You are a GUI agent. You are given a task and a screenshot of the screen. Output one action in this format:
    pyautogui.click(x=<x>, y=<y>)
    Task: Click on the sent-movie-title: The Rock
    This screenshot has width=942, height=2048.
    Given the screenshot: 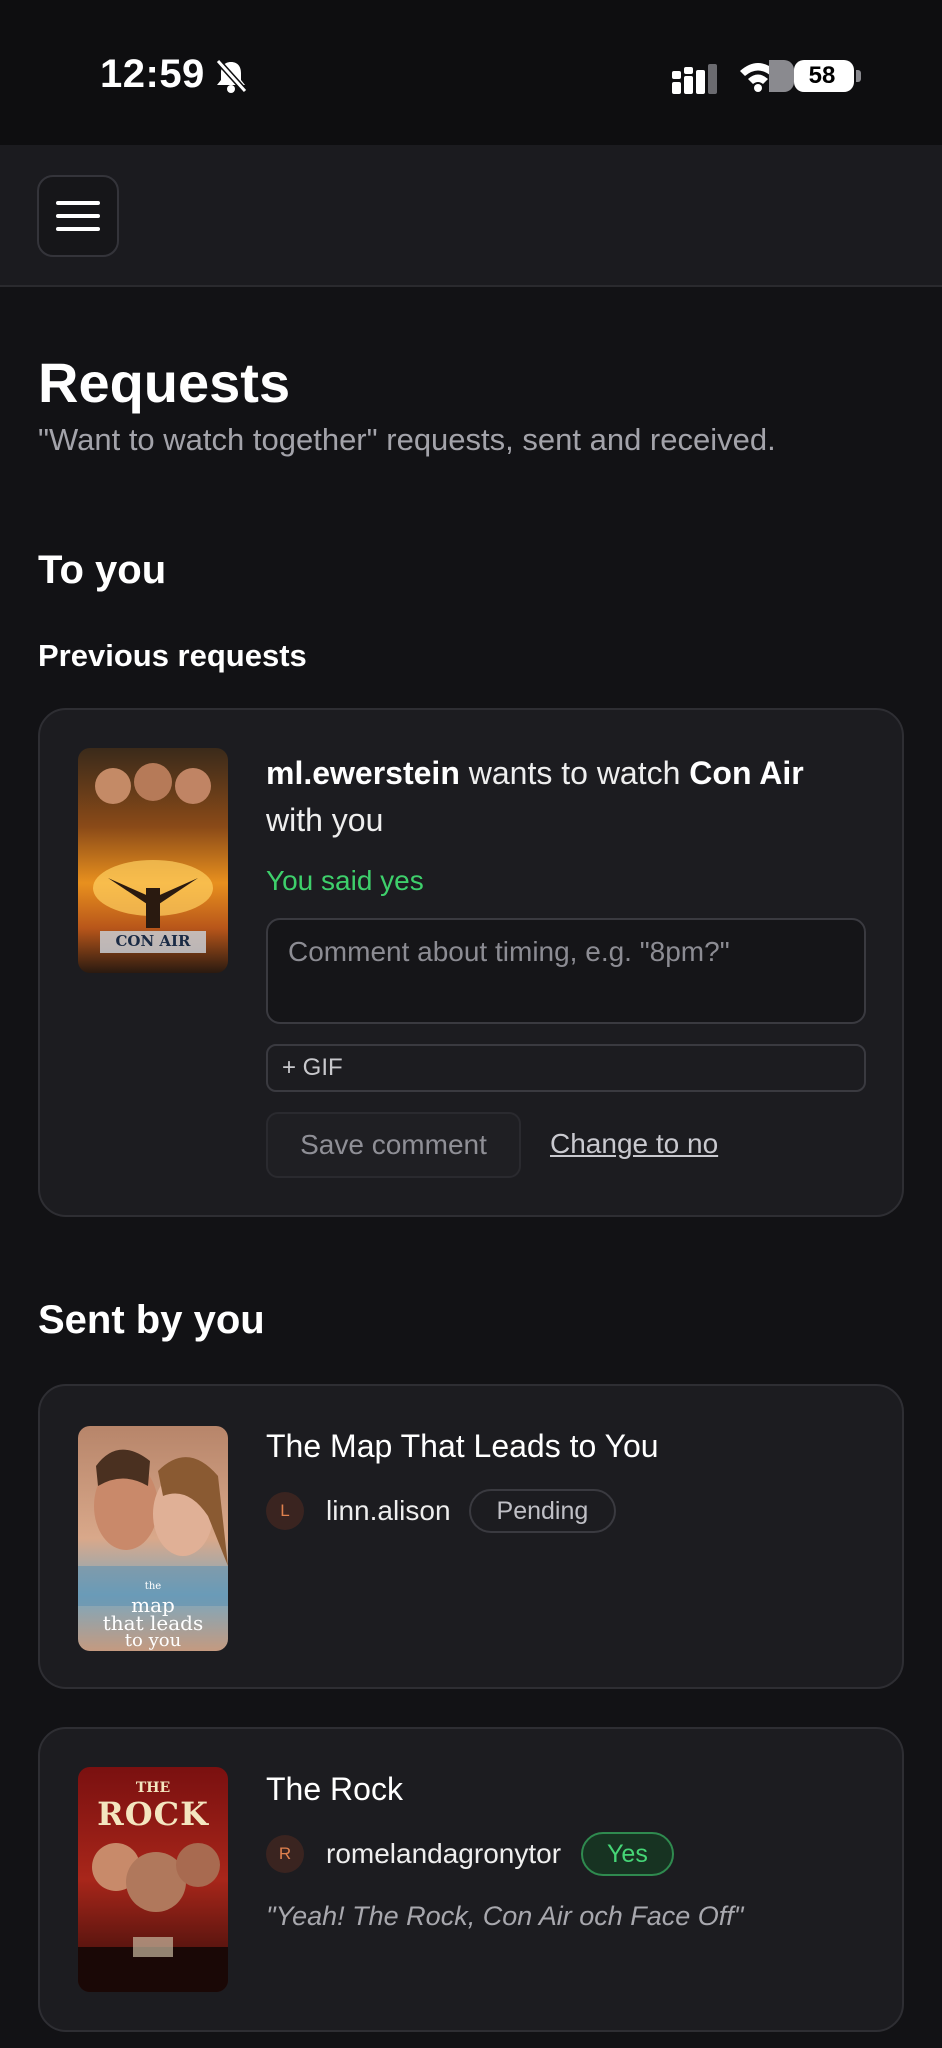 What is the action you would take?
    pyautogui.click(x=334, y=1789)
    